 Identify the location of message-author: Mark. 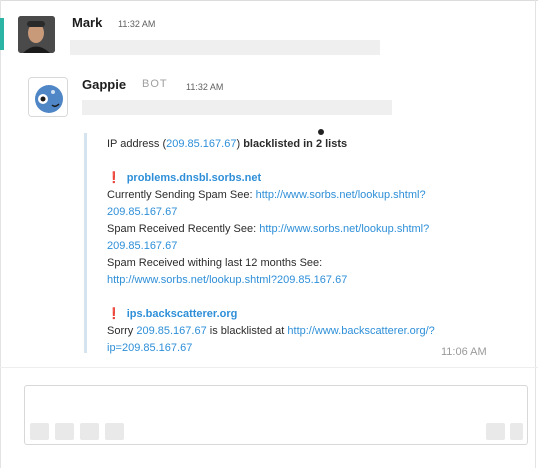
(87, 22).